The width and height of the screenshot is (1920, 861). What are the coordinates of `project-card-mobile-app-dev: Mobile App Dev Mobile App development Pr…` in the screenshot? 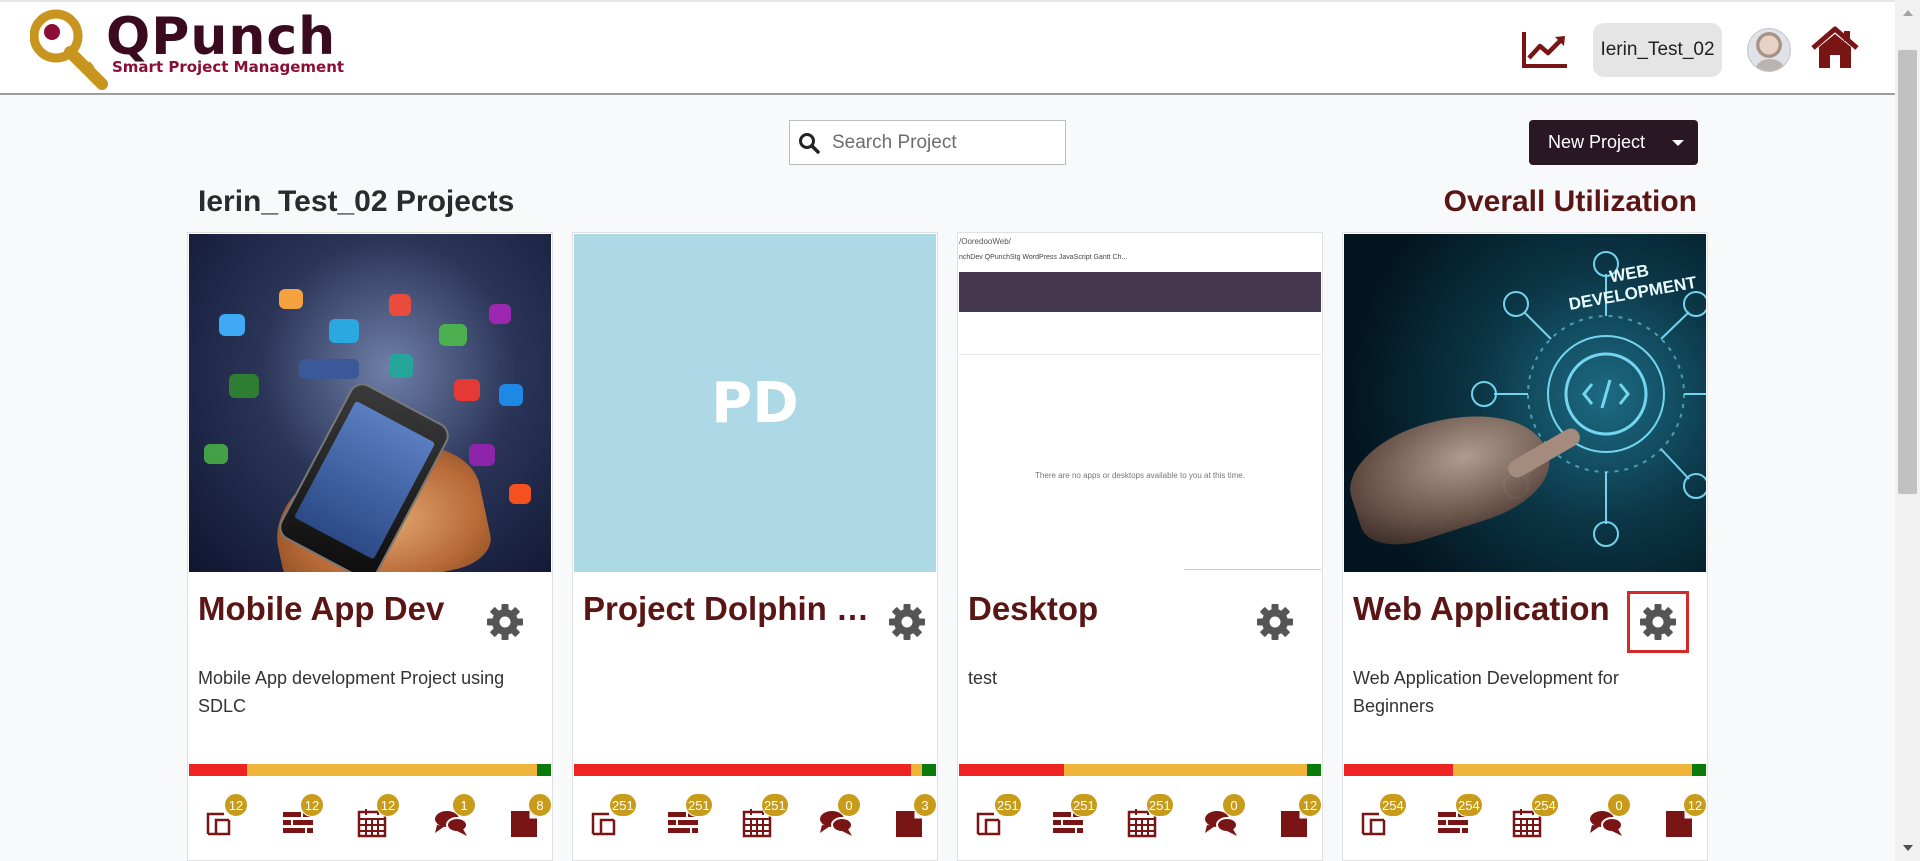 It's located at (370, 546).